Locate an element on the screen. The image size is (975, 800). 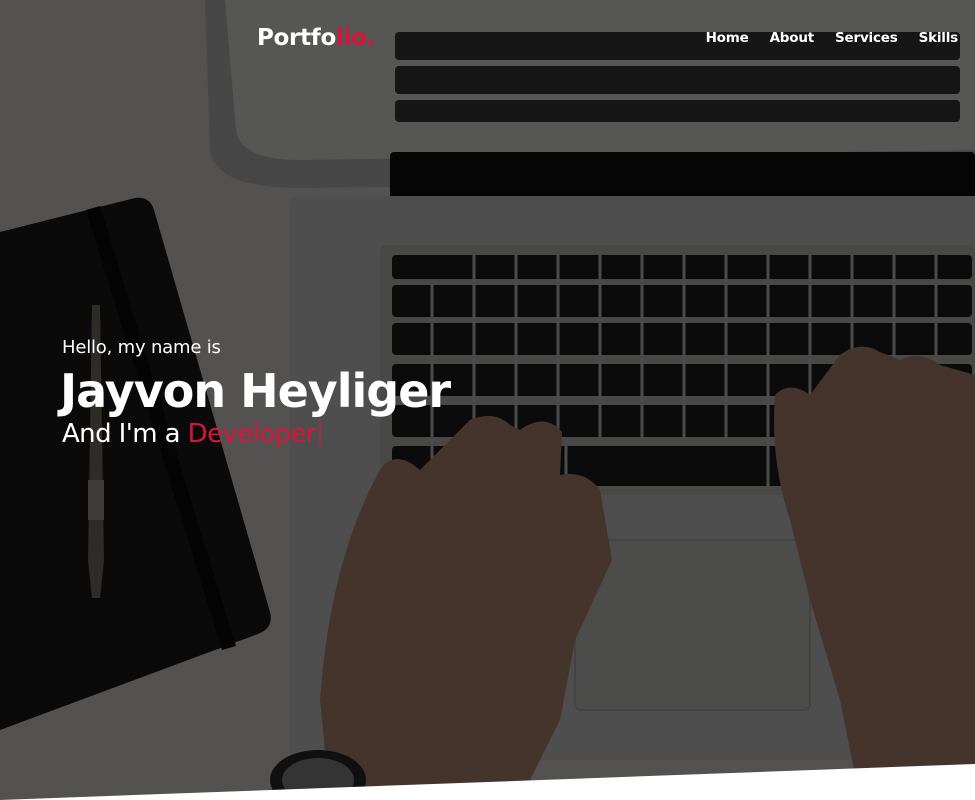
nav-menu: Home About Services Skills is located at coordinates (832, 38).